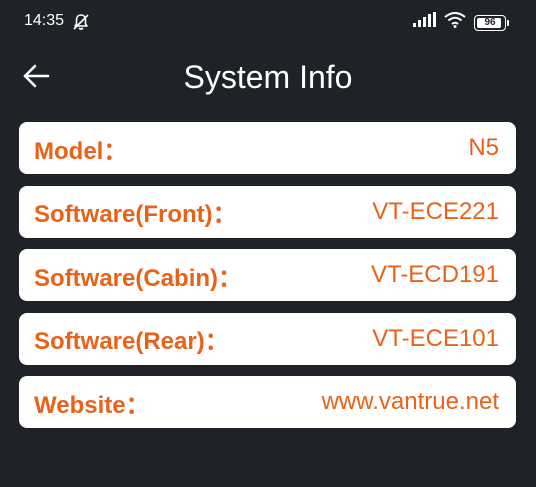  I want to click on status-time: 14:35, so click(44, 20).